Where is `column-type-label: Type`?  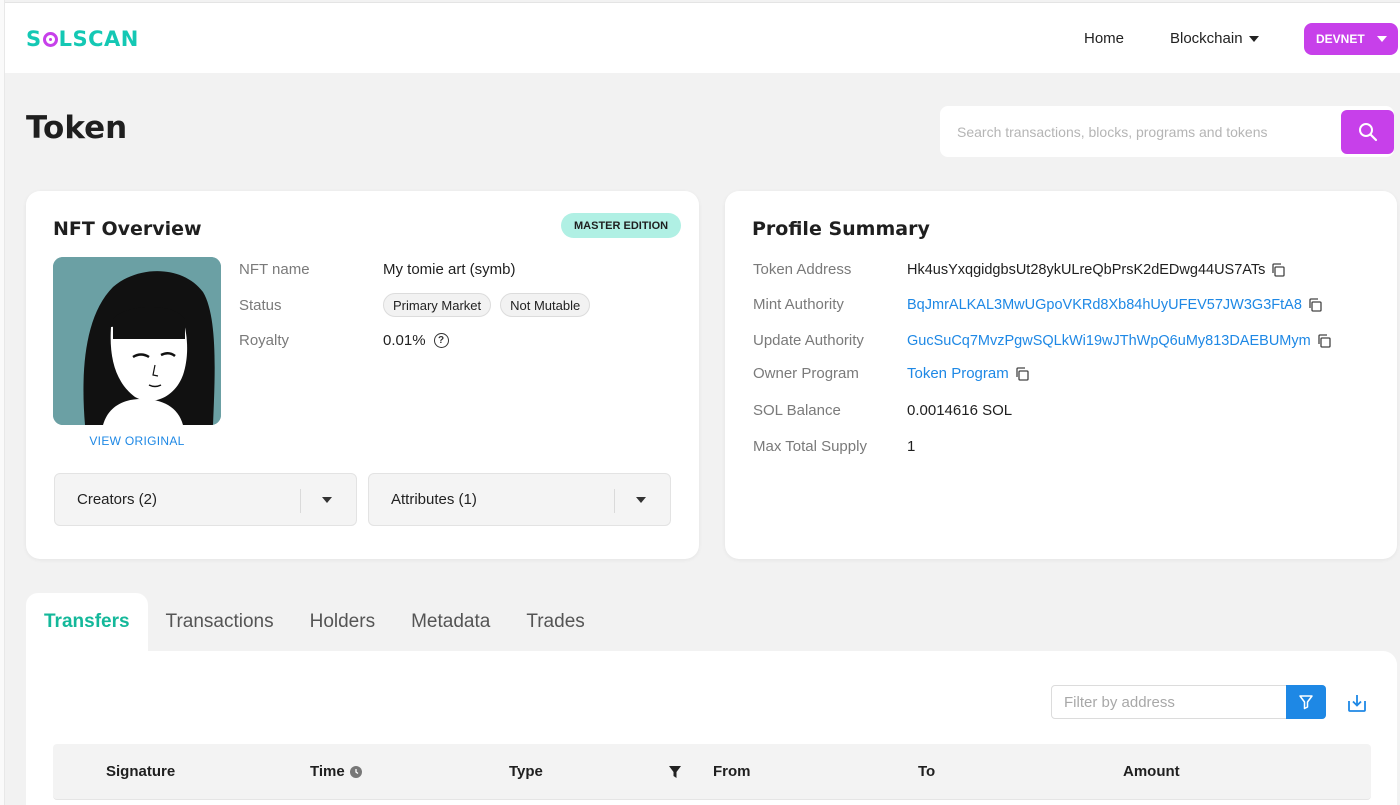
column-type-label: Type is located at coordinates (526, 771).